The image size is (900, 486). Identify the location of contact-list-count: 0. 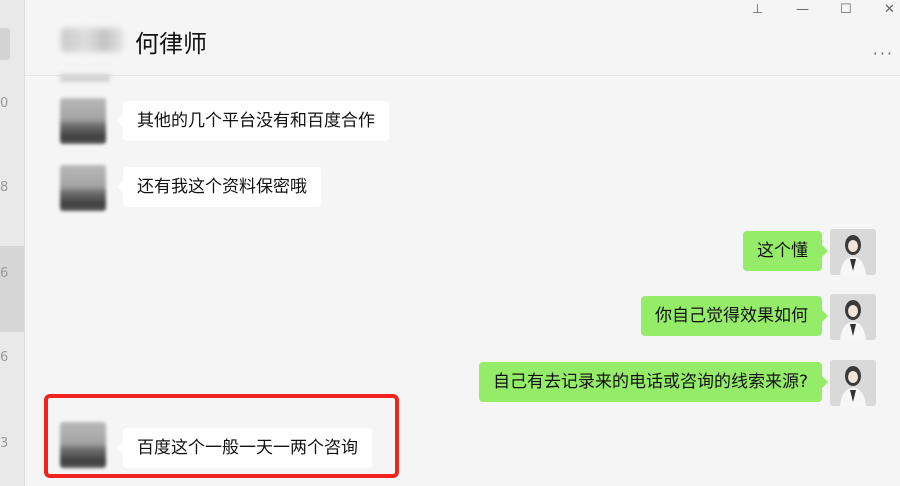
(4, 103).